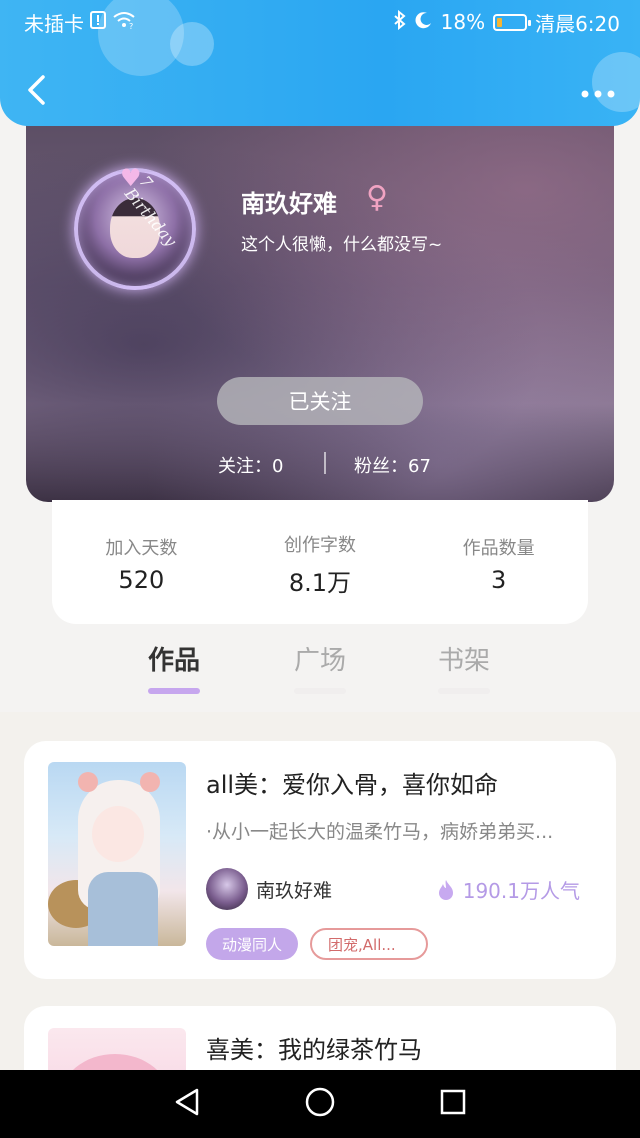  What do you see at coordinates (141, 548) in the screenshot?
I see `stat-label: 加入天数` at bounding box center [141, 548].